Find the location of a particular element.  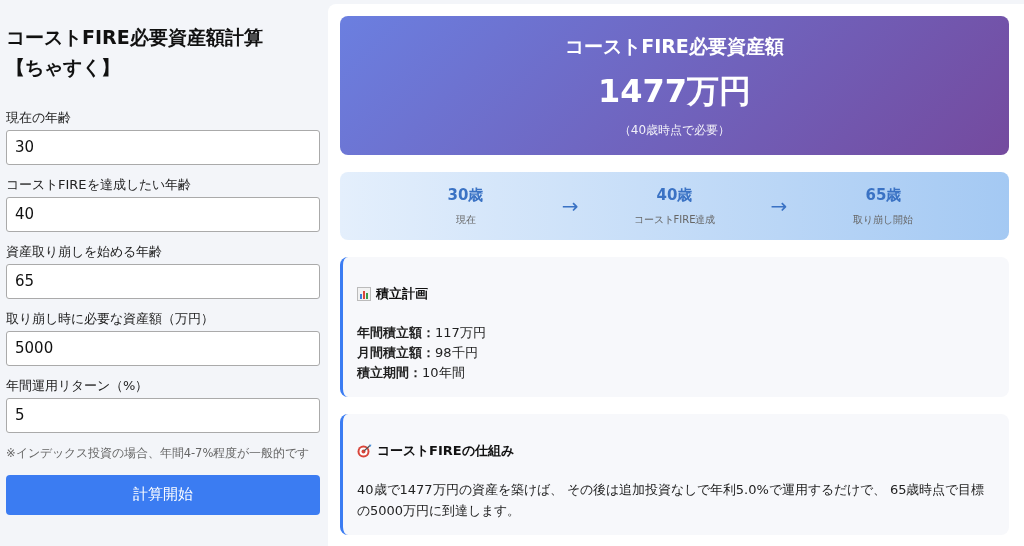

card-text: 40歳で1477万円の資産を築けば、 その後は追加投資なしで年利5.0%で運用するだけで、 65歳時点で目標の5000万円に到達します。 is located at coordinates (671, 500).